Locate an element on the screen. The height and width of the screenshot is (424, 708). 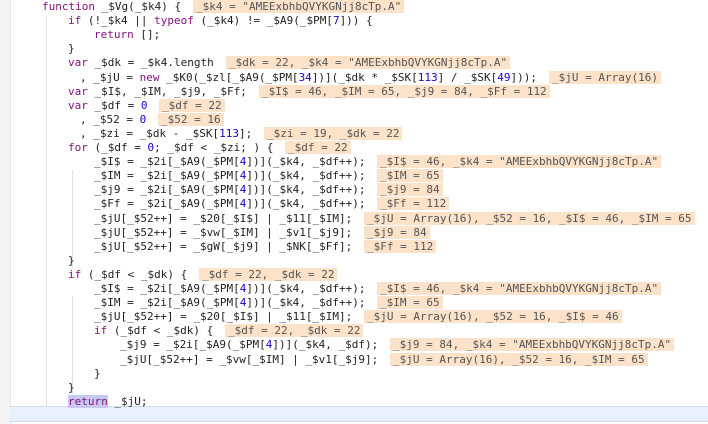
code-token: _$IM = _$2i[_$A9(_$PM[ is located at coordinates (167, 176).